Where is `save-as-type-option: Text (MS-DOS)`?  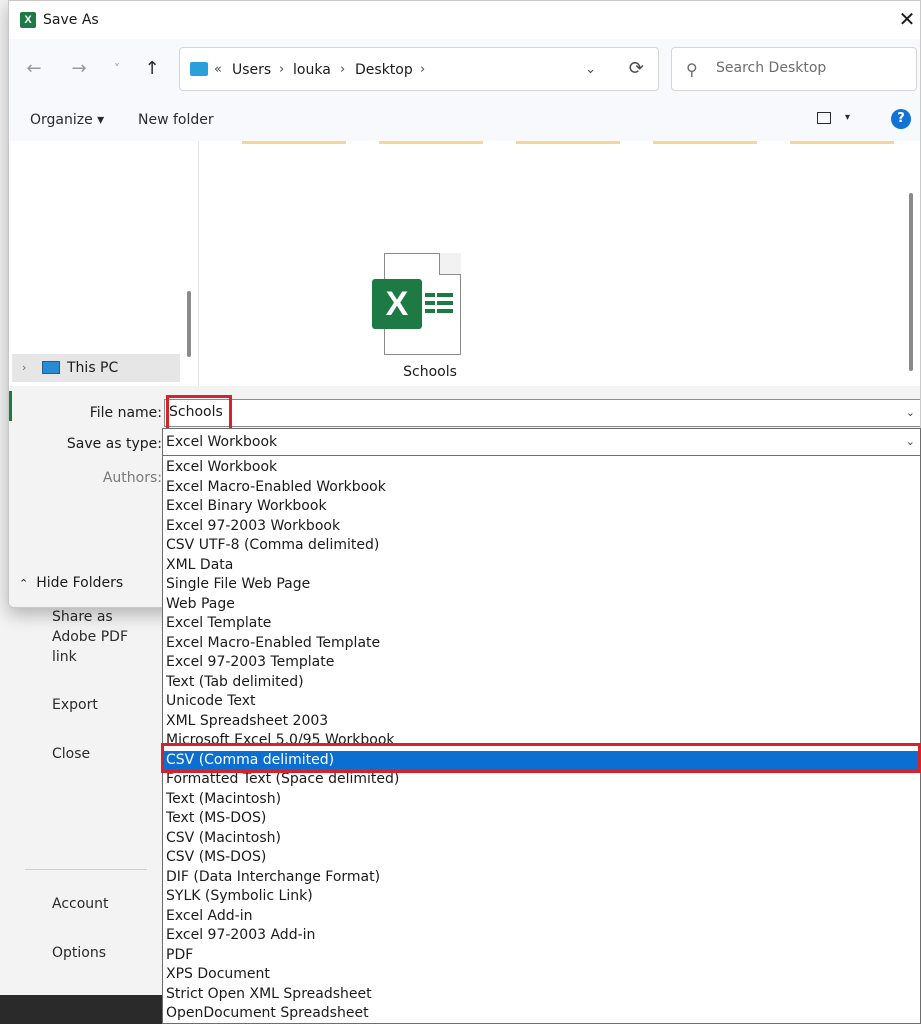
save-as-type-option: Text (MS-DOS) is located at coordinates (541, 819).